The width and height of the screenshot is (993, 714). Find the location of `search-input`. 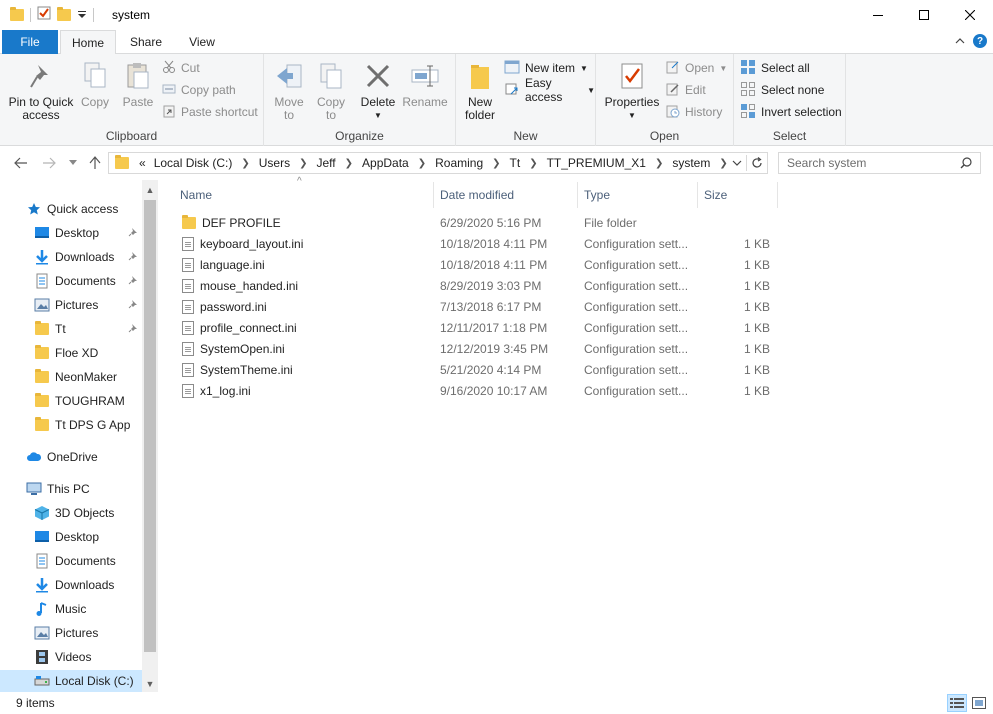

search-input is located at coordinates (872, 163).